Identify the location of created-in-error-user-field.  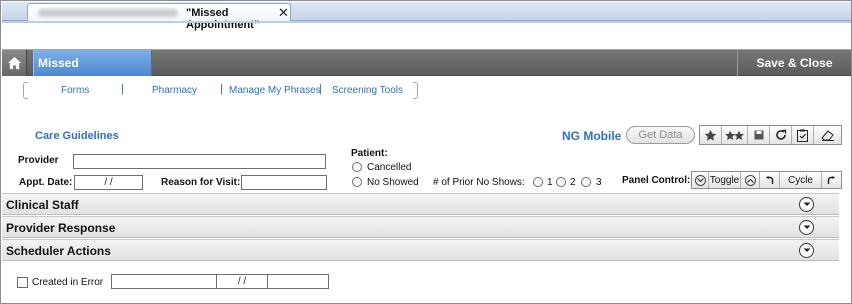
(164, 281).